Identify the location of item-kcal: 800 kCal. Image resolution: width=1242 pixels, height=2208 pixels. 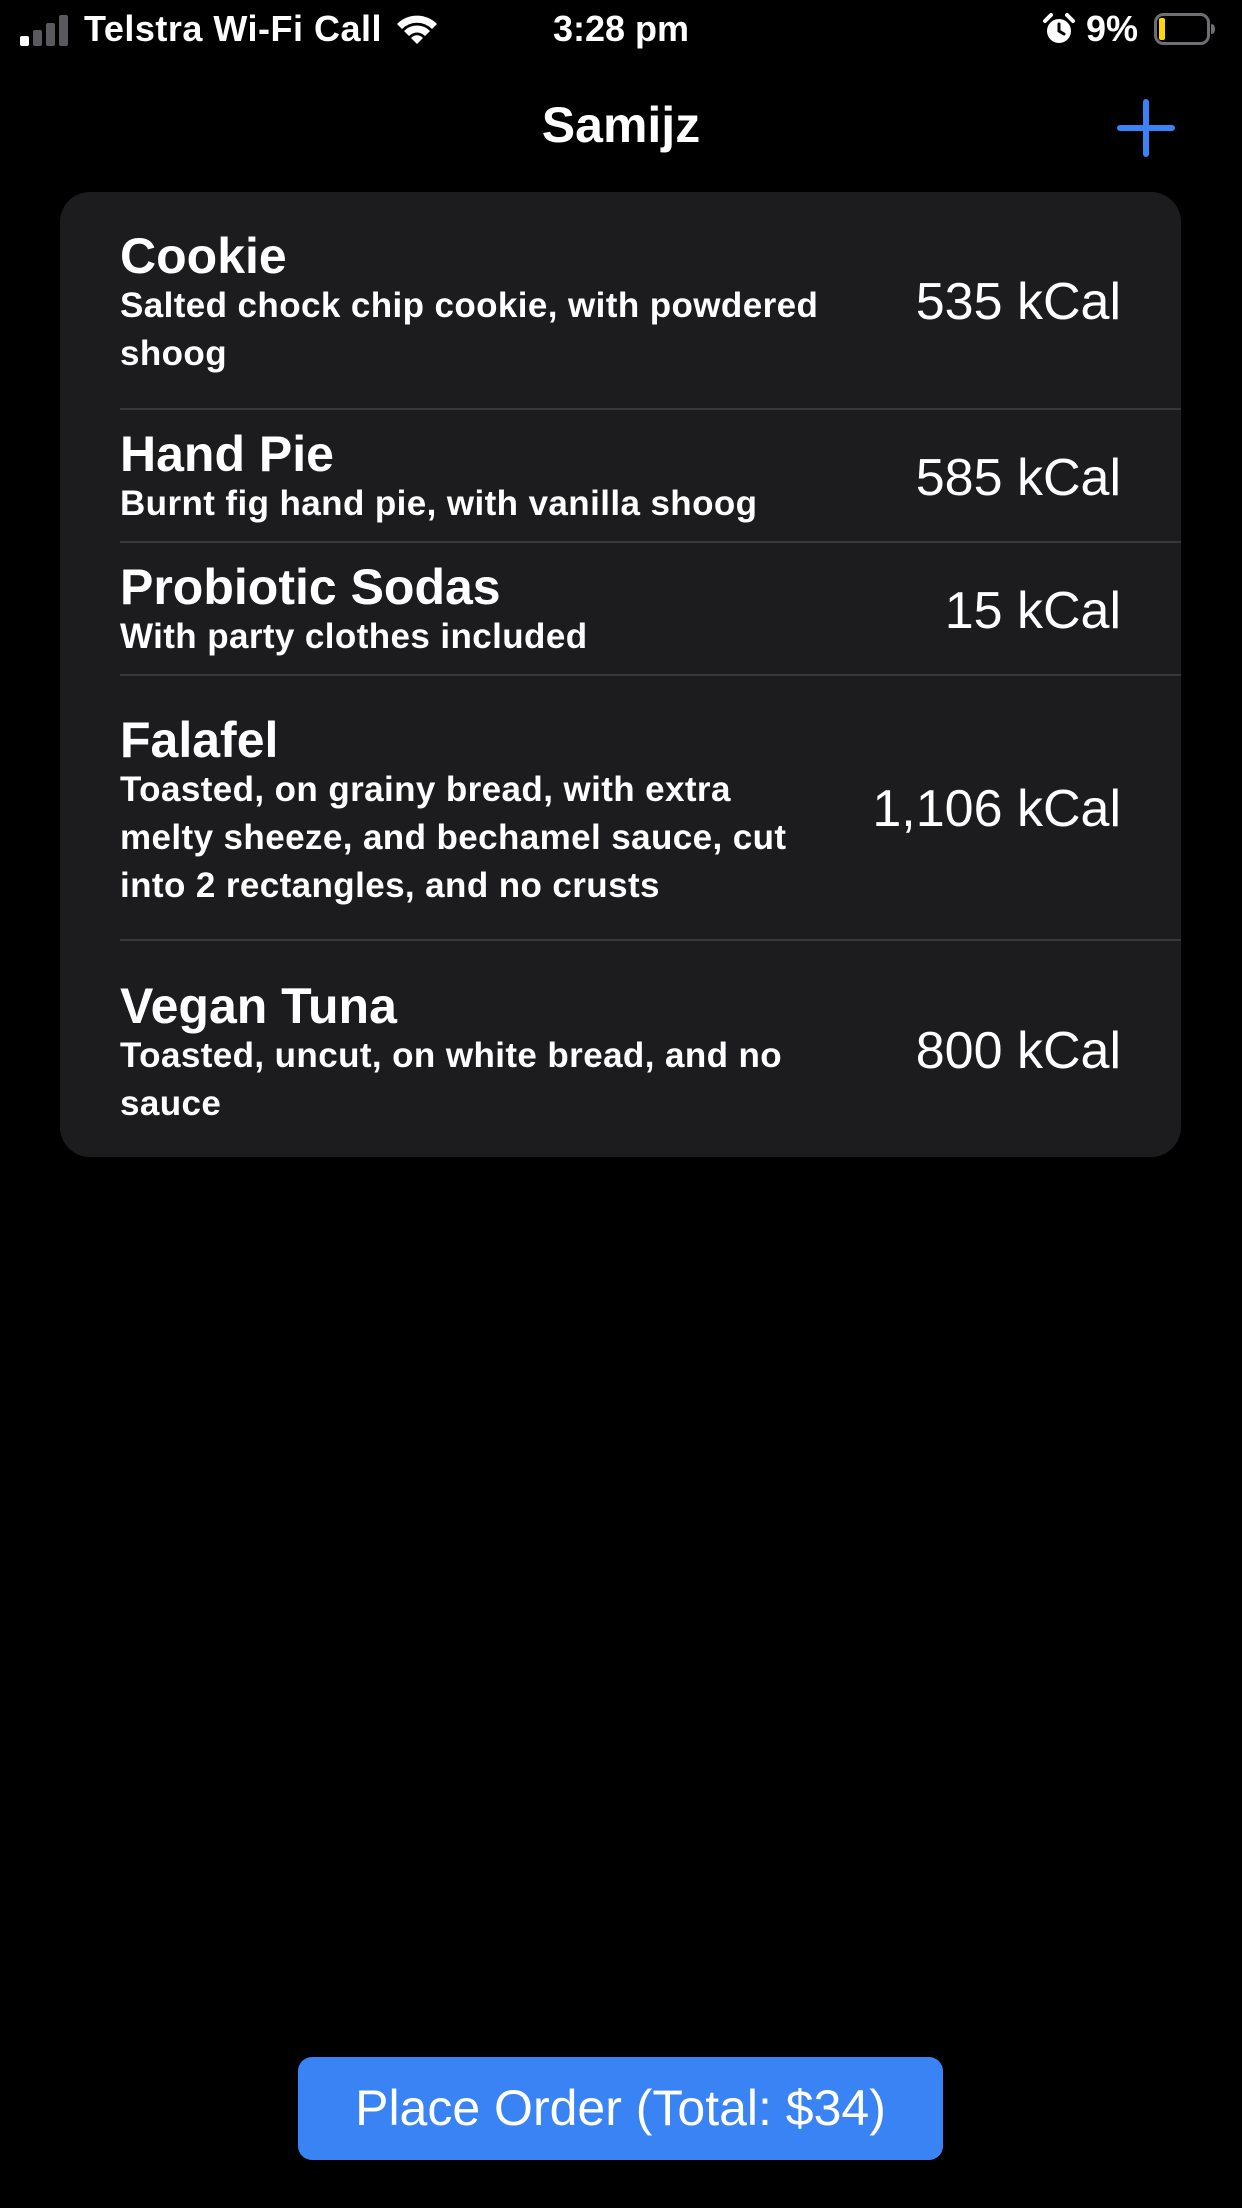
(1018, 1051).